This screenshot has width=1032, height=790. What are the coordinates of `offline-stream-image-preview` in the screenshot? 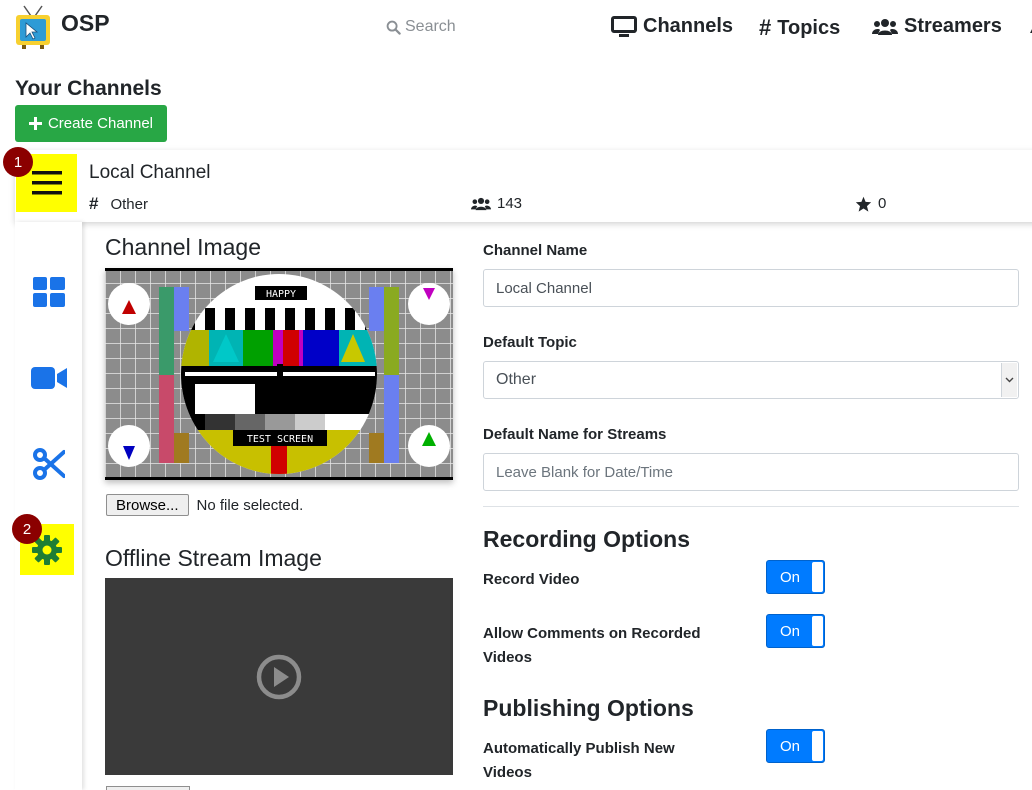 It's located at (279, 676).